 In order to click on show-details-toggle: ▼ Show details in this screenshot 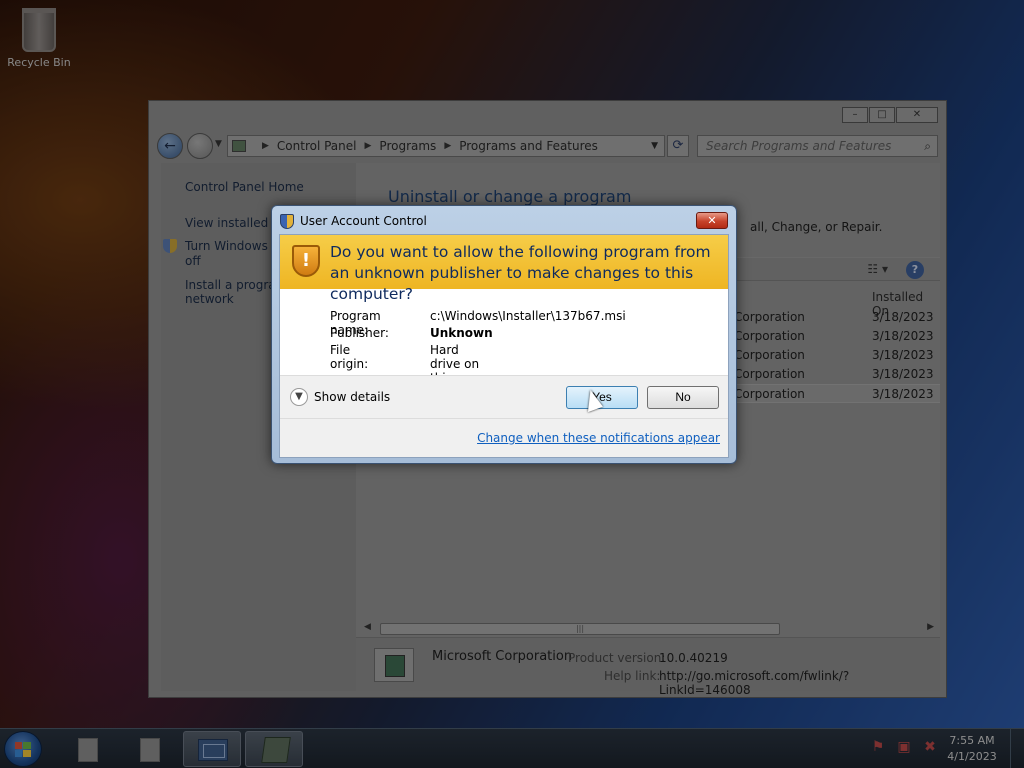, I will do `click(340, 397)`.